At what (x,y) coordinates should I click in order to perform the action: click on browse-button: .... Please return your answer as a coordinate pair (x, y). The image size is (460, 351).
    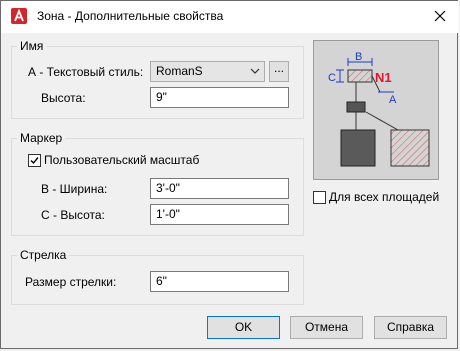
    Looking at the image, I should click on (279, 71).